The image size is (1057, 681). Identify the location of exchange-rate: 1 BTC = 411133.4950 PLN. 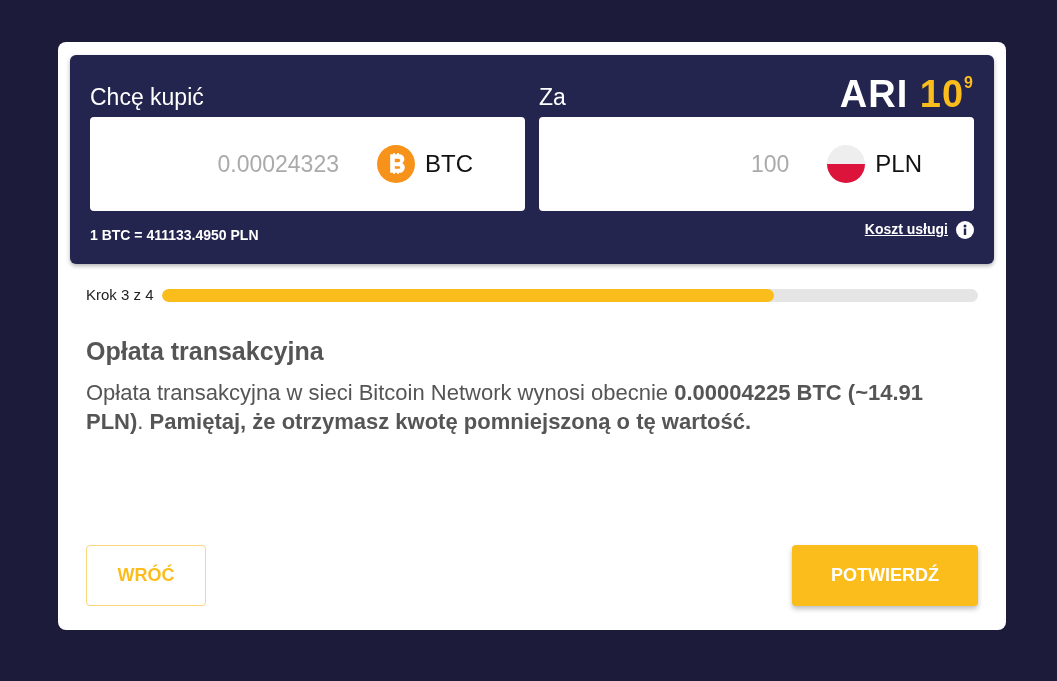
(174, 235).